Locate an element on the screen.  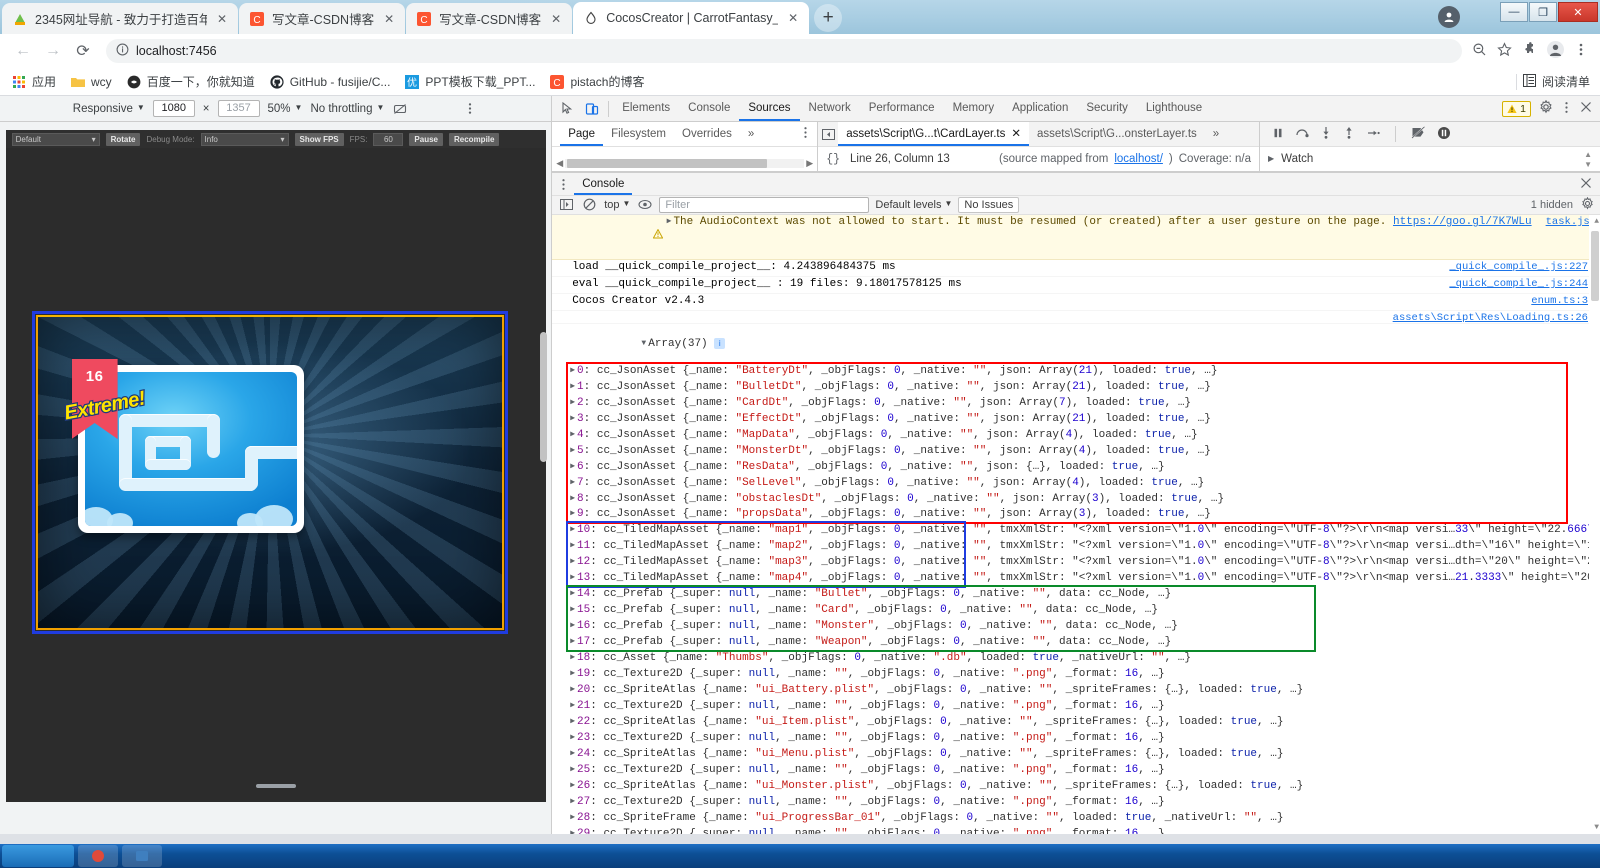
devtools-tab-performance: Performance is located at coordinates (902, 108).